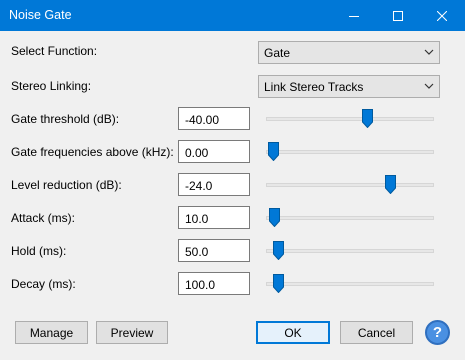 This screenshot has height=360, width=465. I want to click on preview-button: Preview, so click(132, 332).